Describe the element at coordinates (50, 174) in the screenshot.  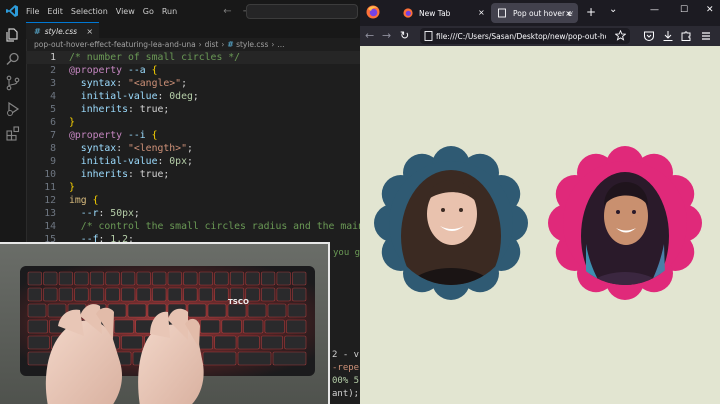
I see `line-number: 10` at that location.